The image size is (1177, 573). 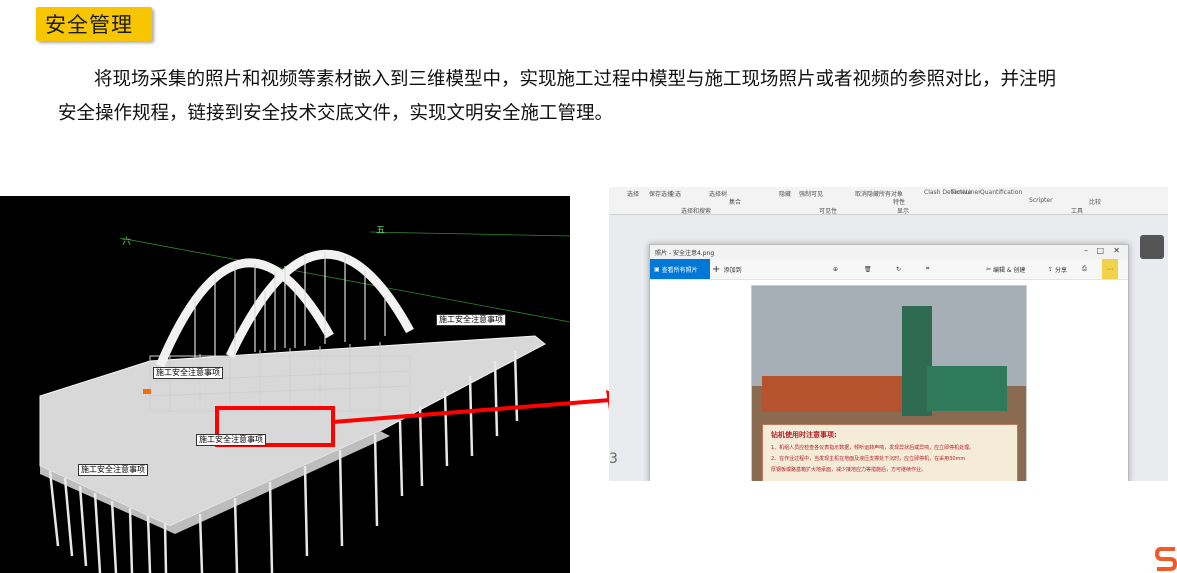 I want to click on close-icon: ✕, so click(x=1116, y=250).